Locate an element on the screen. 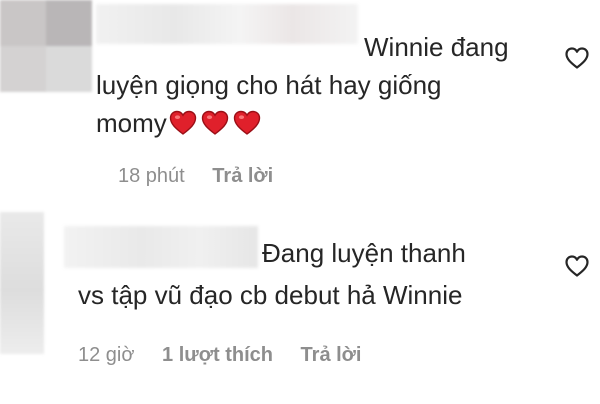  comment-meta: 18 phút Trả lời is located at coordinates (206, 176).